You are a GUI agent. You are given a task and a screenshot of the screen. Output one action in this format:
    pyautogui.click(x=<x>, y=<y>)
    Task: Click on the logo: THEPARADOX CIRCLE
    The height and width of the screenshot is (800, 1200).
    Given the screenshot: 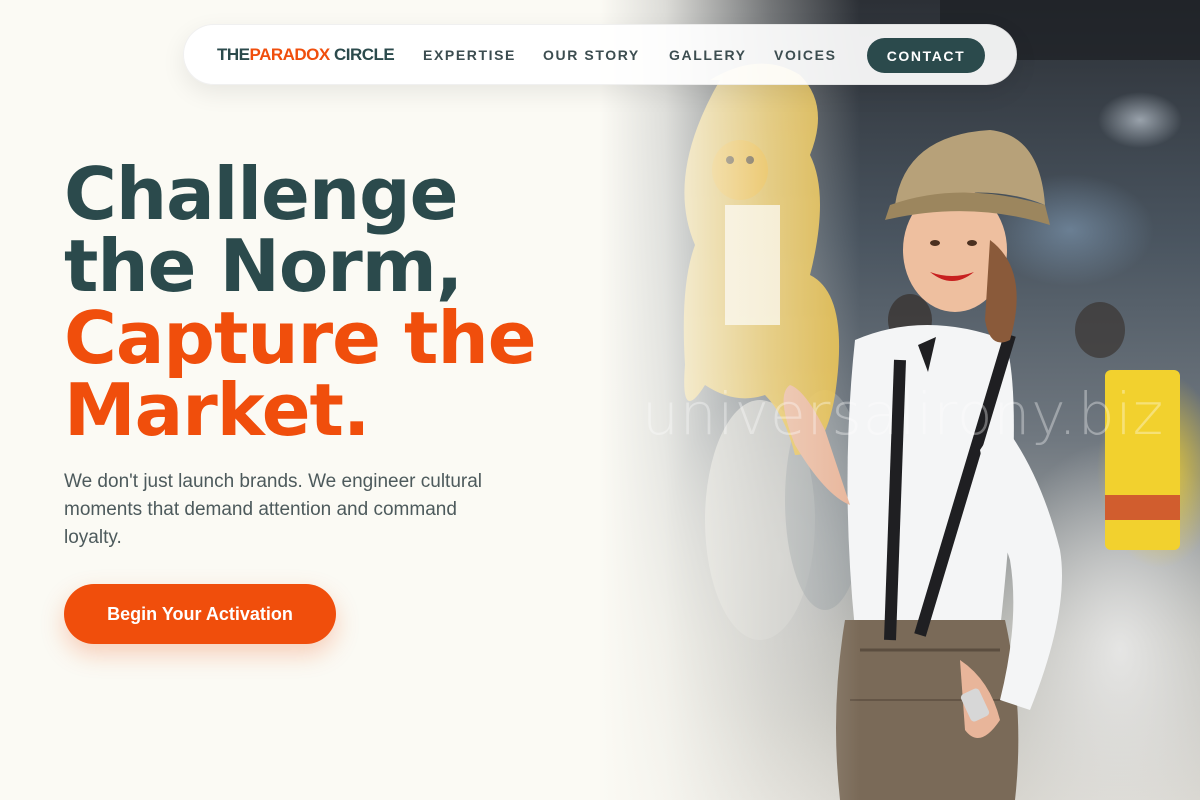 What is the action you would take?
    pyautogui.click(x=306, y=55)
    